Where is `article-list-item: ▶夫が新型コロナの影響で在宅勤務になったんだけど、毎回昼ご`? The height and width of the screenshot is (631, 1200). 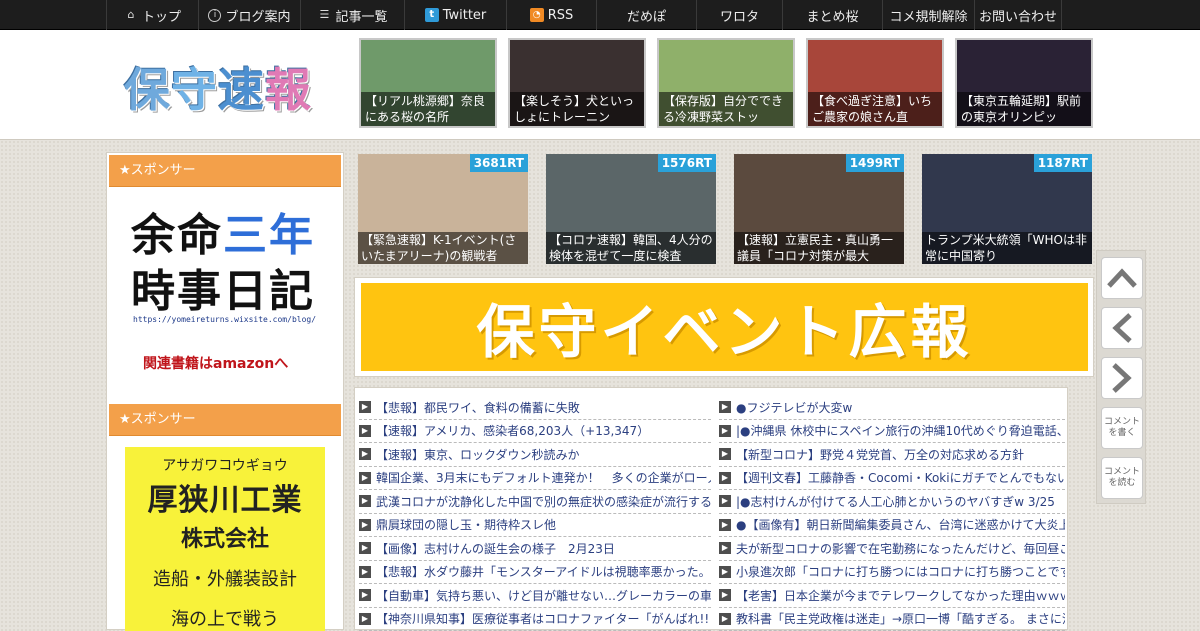 article-list-item: ▶夫が新型コロナの影響で在宅勤務になったんだけど、毎回昼ご is located at coordinates (892, 549).